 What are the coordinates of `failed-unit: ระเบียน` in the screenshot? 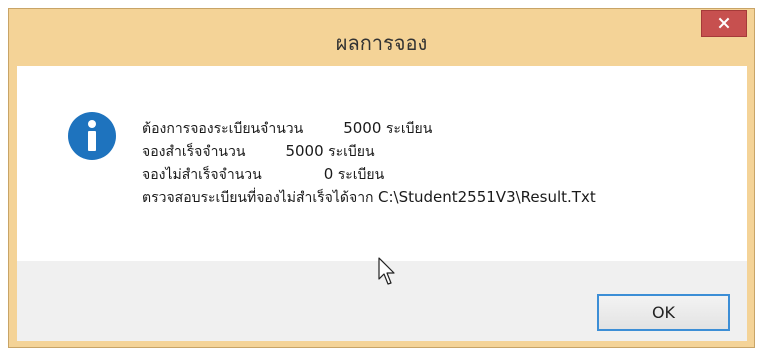 It's located at (361, 175).